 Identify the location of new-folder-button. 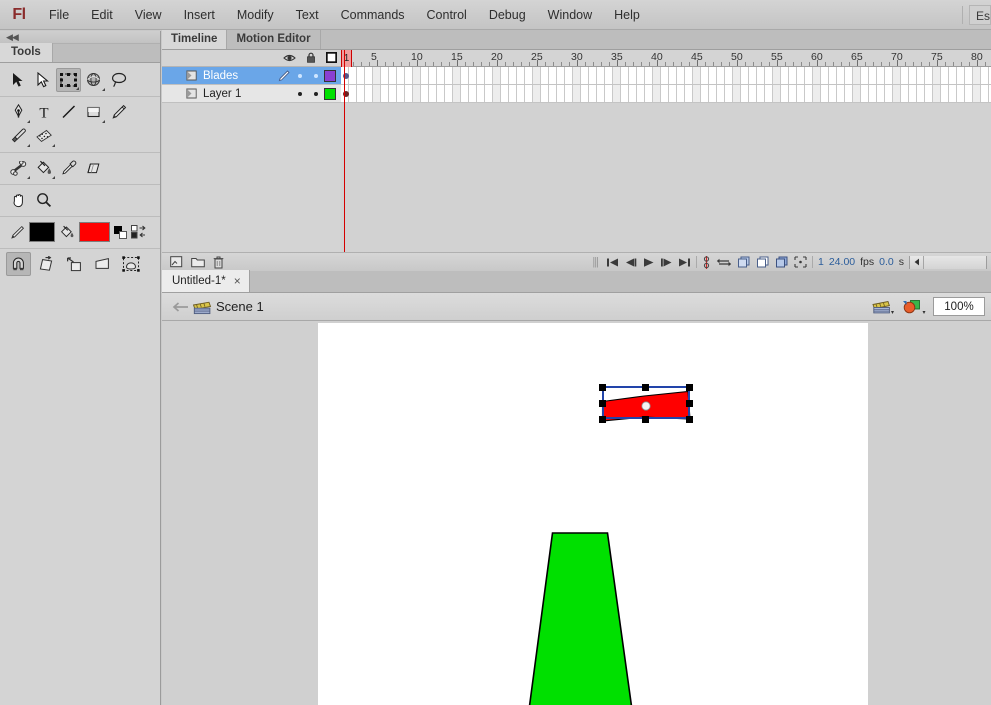
(198, 262).